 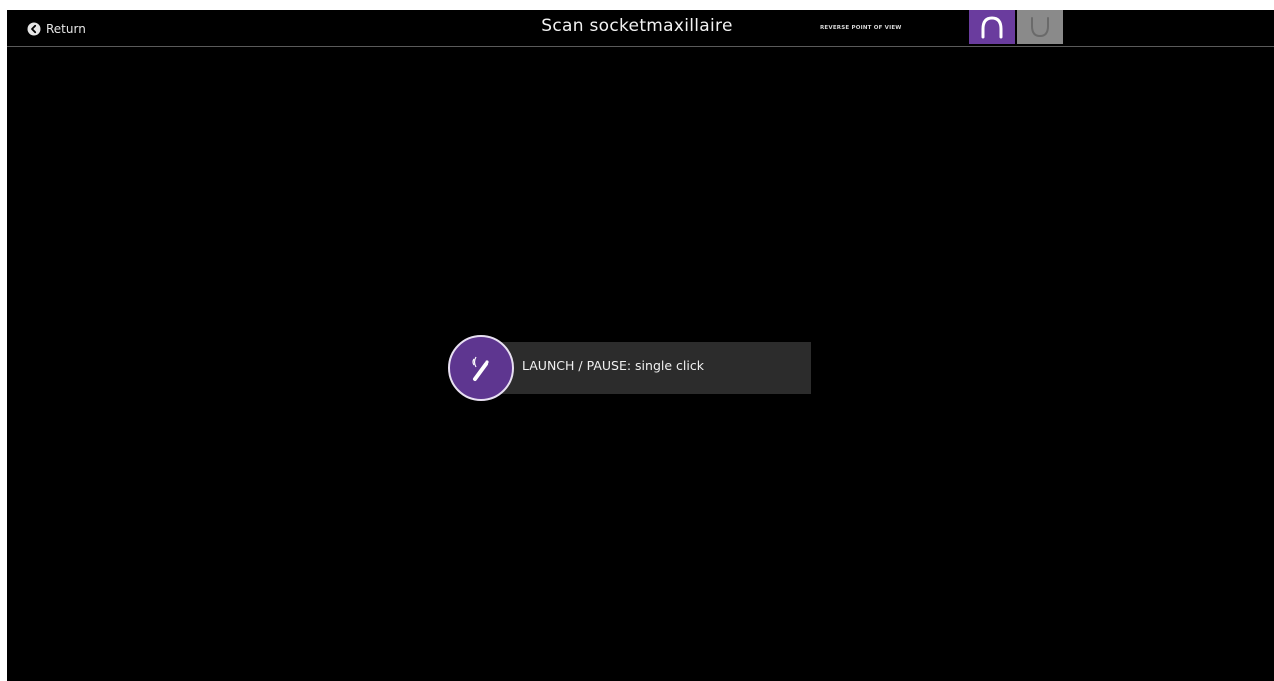 I want to click on upper-arch-view-button, so click(x=992, y=27).